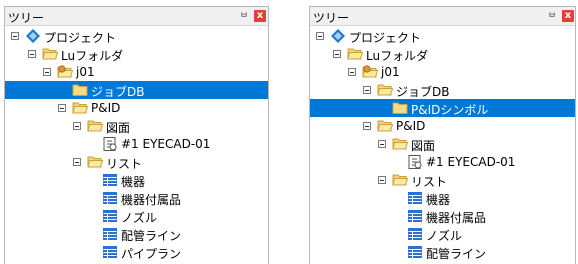 This screenshot has height=264, width=578. What do you see at coordinates (450, 110) in the screenshot?
I see `tree-item-label: P&IDシンボル` at bounding box center [450, 110].